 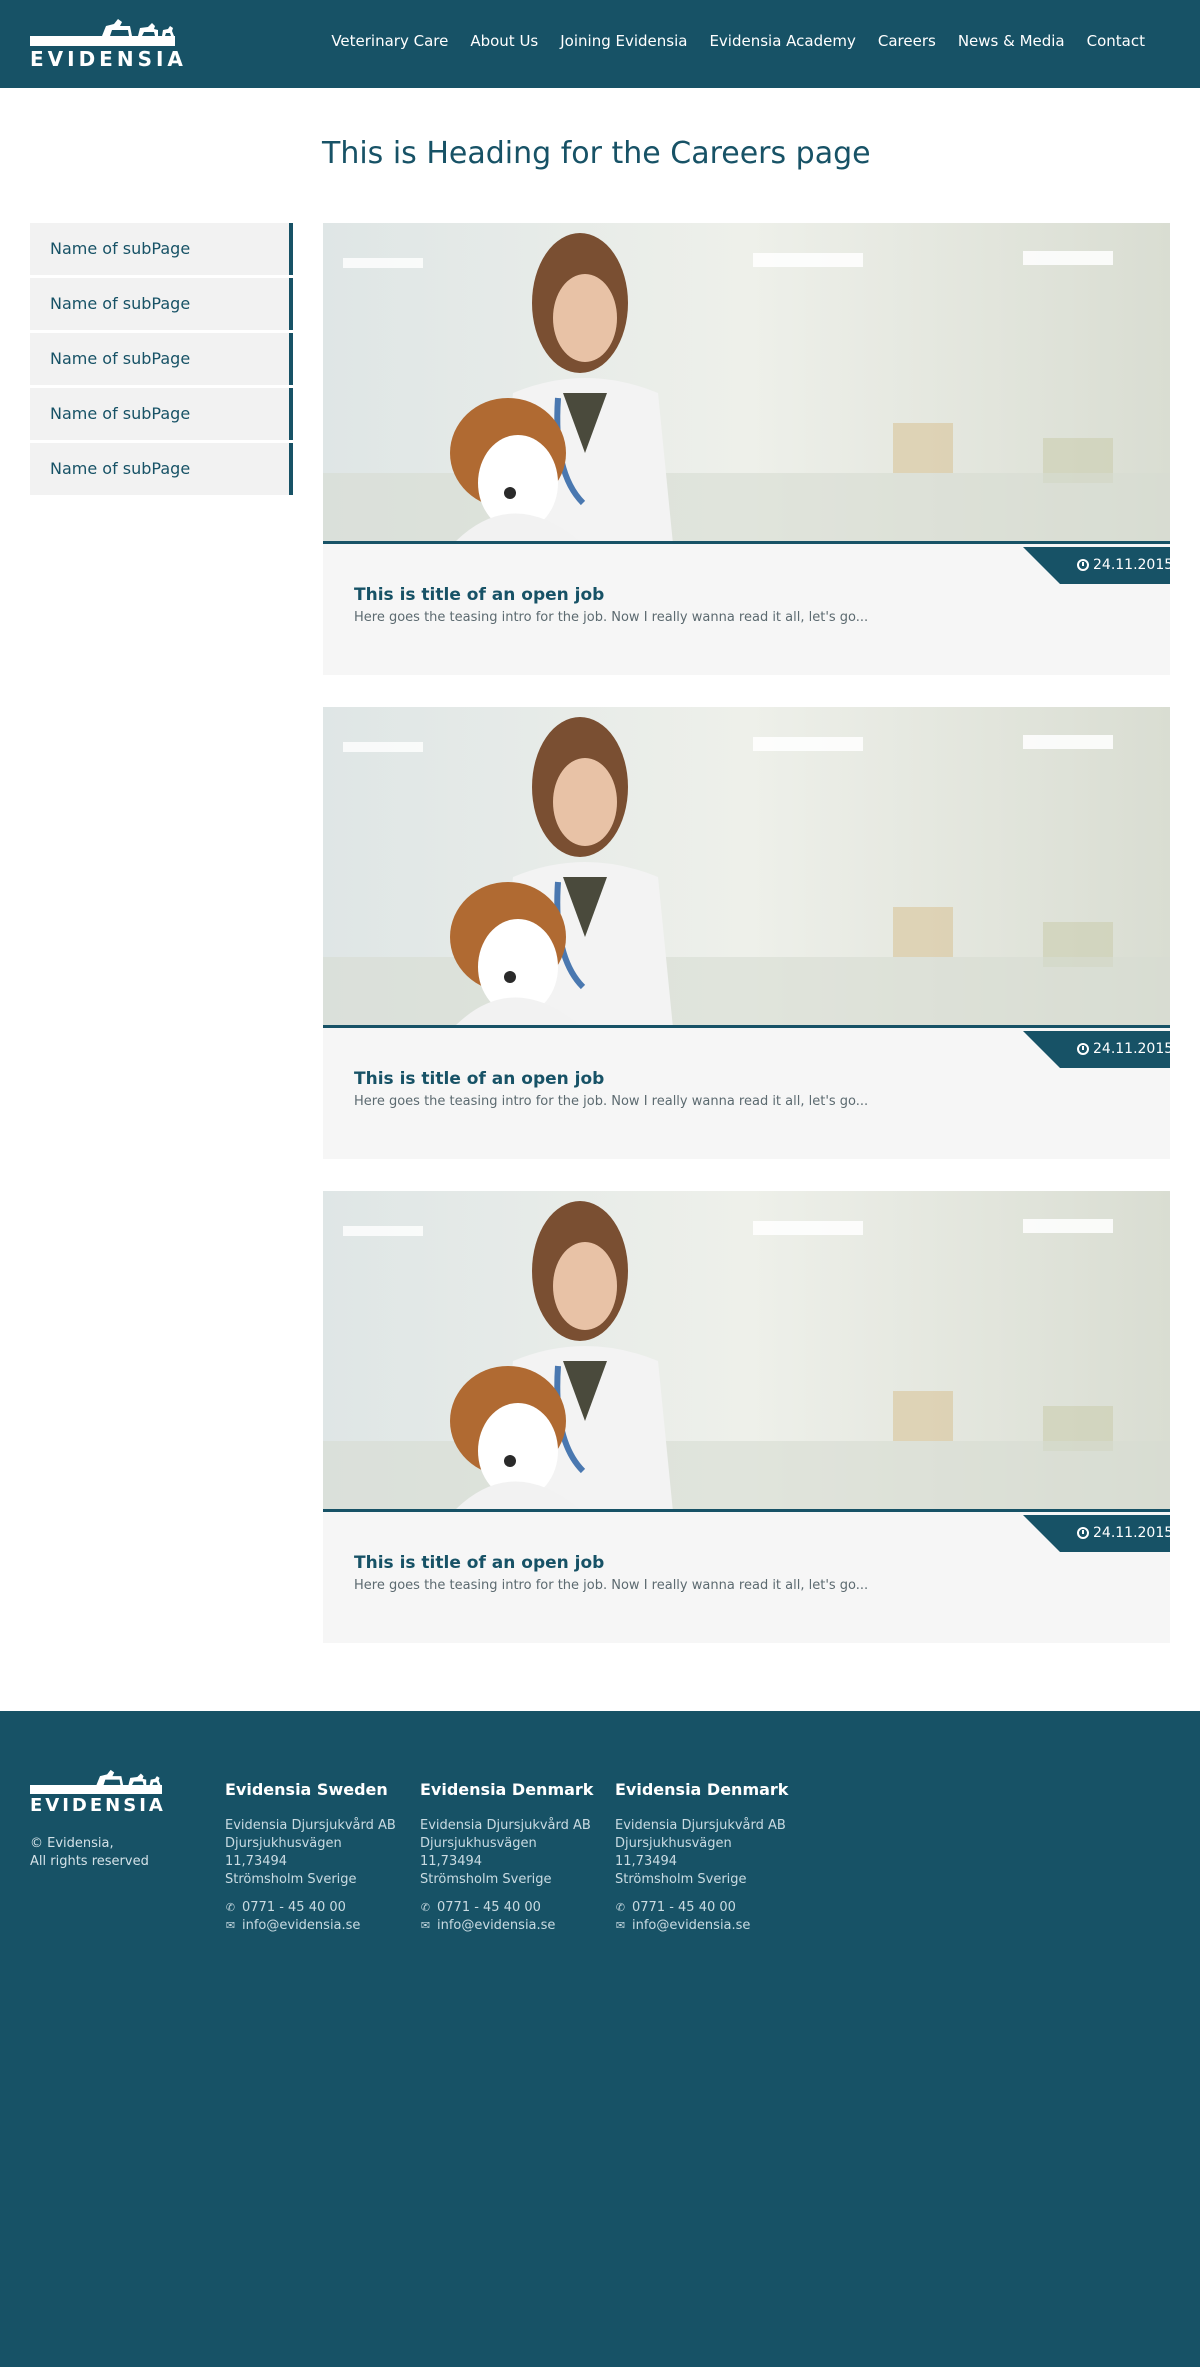 What do you see at coordinates (306, 1789) in the screenshot?
I see `footer-column-heading: Evidensia Sweden` at bounding box center [306, 1789].